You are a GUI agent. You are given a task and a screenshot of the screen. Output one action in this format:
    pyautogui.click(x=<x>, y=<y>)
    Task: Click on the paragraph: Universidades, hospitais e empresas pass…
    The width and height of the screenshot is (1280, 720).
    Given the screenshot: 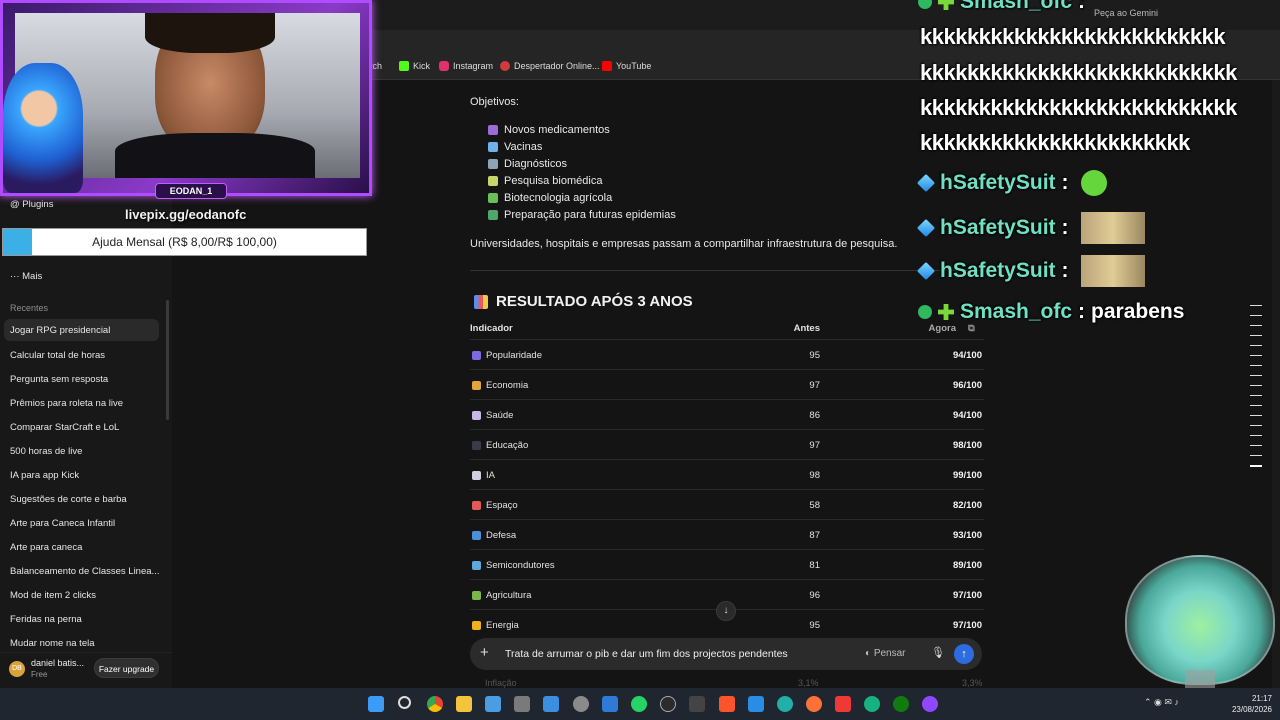 What is the action you would take?
    pyautogui.click(x=684, y=244)
    